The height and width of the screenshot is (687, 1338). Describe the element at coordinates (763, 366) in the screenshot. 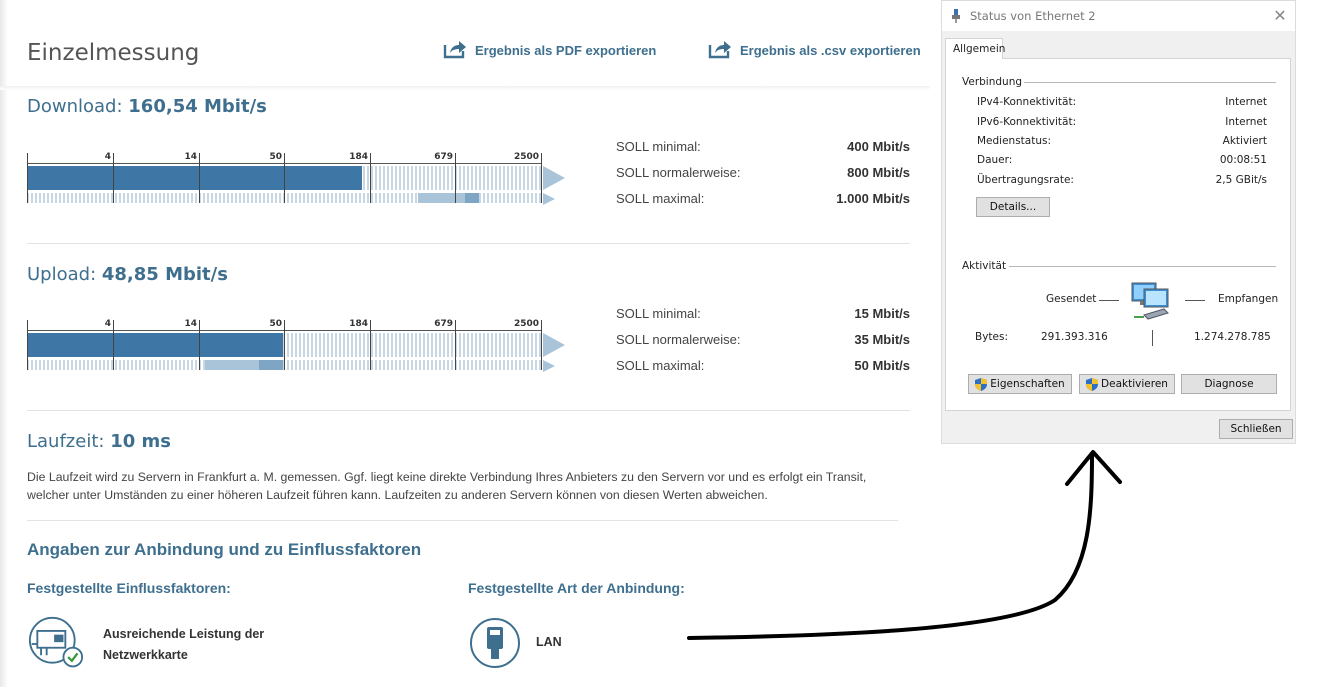

I see `soll-row: SOLL maximal: 50 Mbit/s` at that location.